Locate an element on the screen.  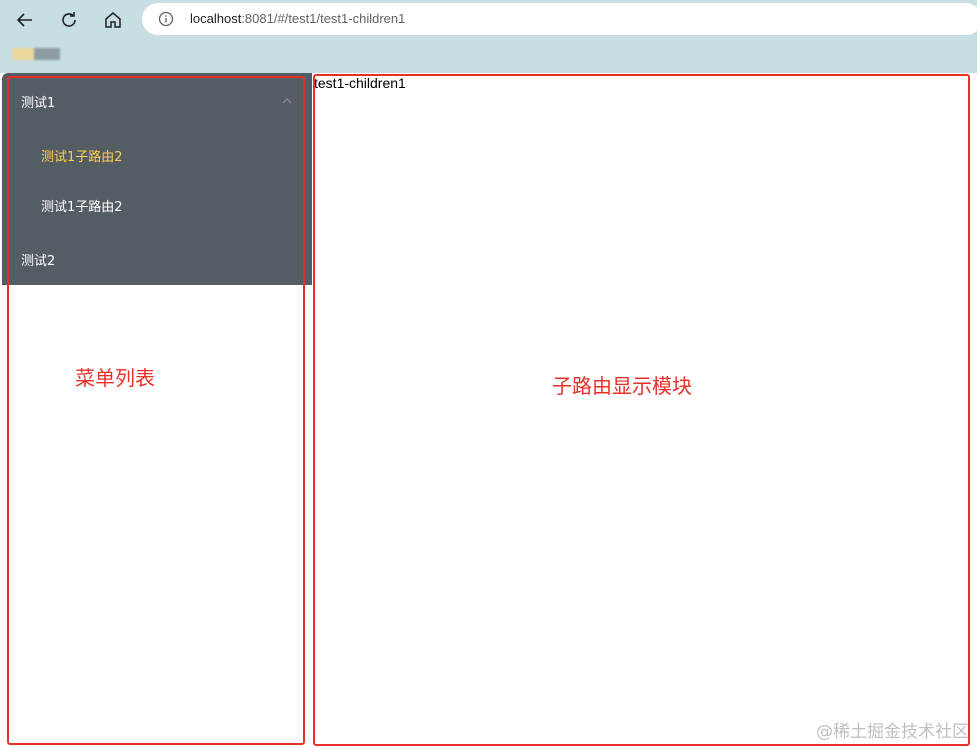
url-text: localhost:8081/#/test1/test1-children1 is located at coordinates (297, 19).